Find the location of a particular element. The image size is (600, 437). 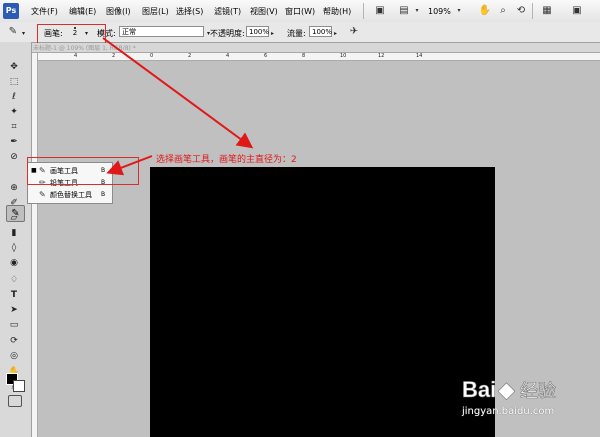

baidu-jingyan-logo: Bai ◆ 经验 is located at coordinates (509, 390).